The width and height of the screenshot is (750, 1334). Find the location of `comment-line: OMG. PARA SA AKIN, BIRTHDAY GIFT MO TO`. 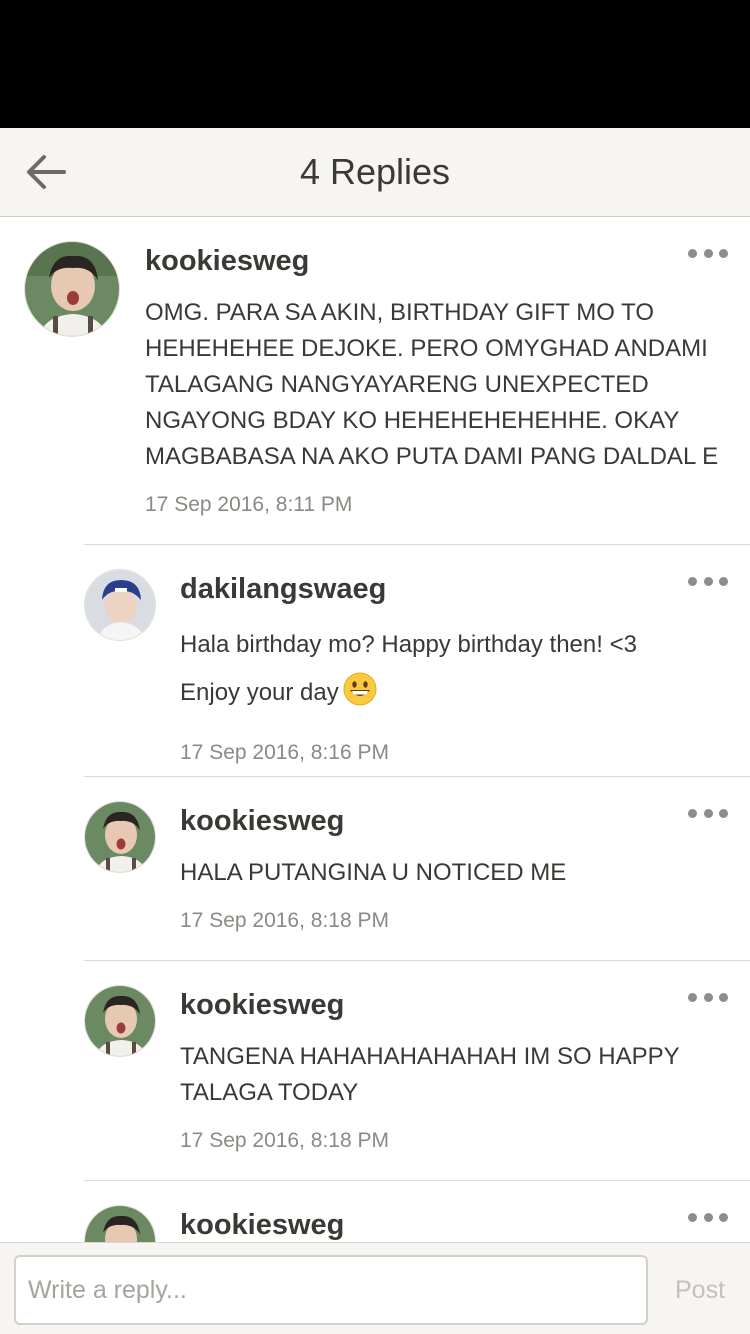

comment-line: OMG. PARA SA AKIN, BIRTHDAY GIFT MO TO is located at coordinates (400, 312).